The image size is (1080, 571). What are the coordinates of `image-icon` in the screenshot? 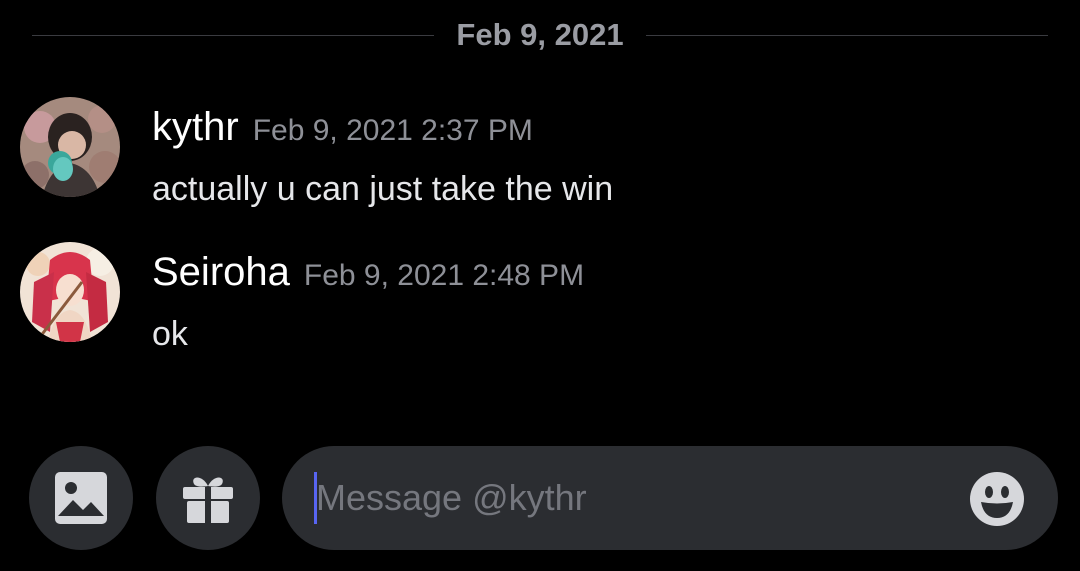 It's located at (81, 498).